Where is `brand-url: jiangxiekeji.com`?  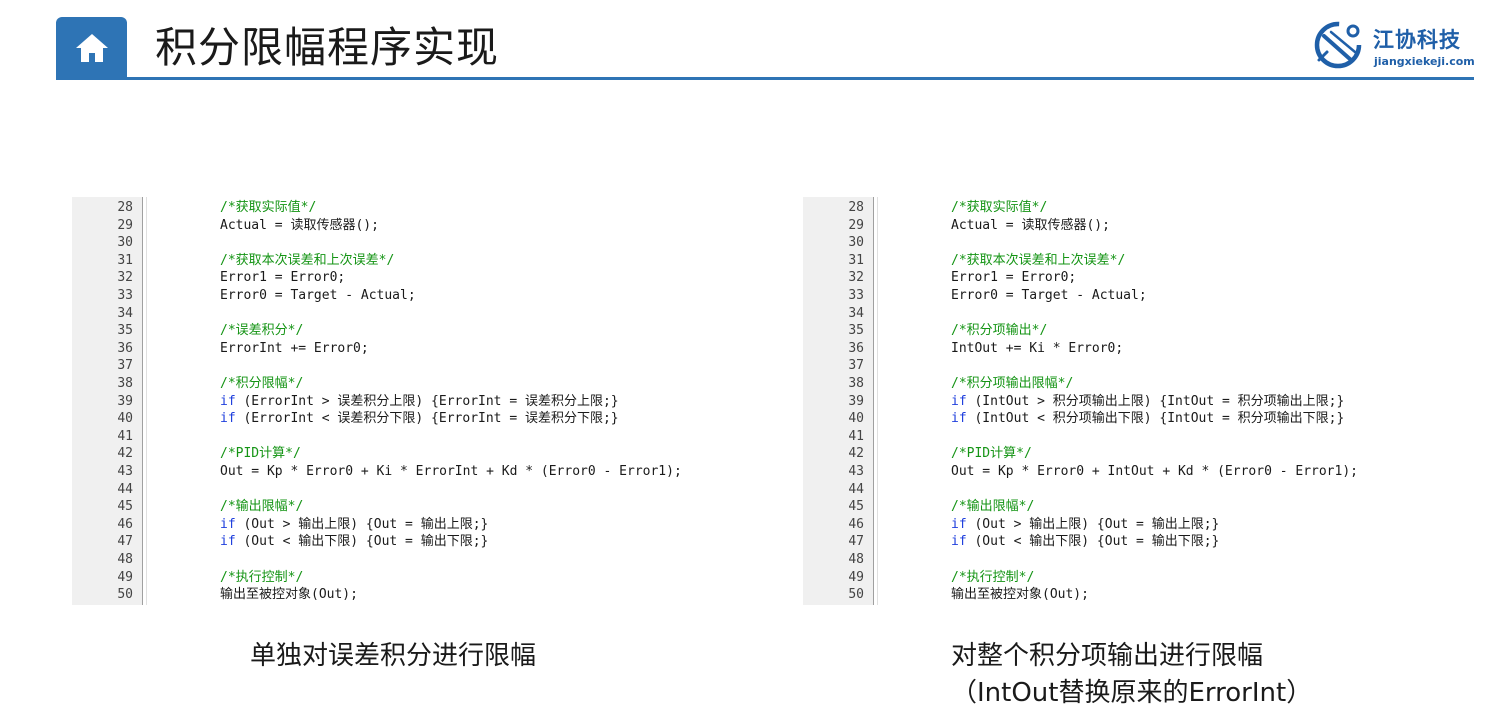 brand-url: jiangxiekeji.com is located at coordinates (1424, 61).